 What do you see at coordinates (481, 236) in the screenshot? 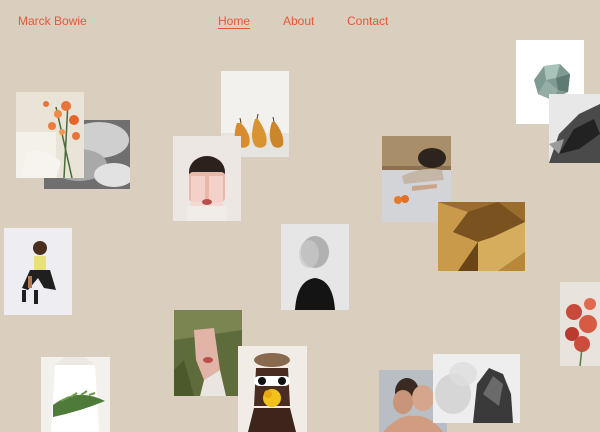
I see `gold-foil-photo` at bounding box center [481, 236].